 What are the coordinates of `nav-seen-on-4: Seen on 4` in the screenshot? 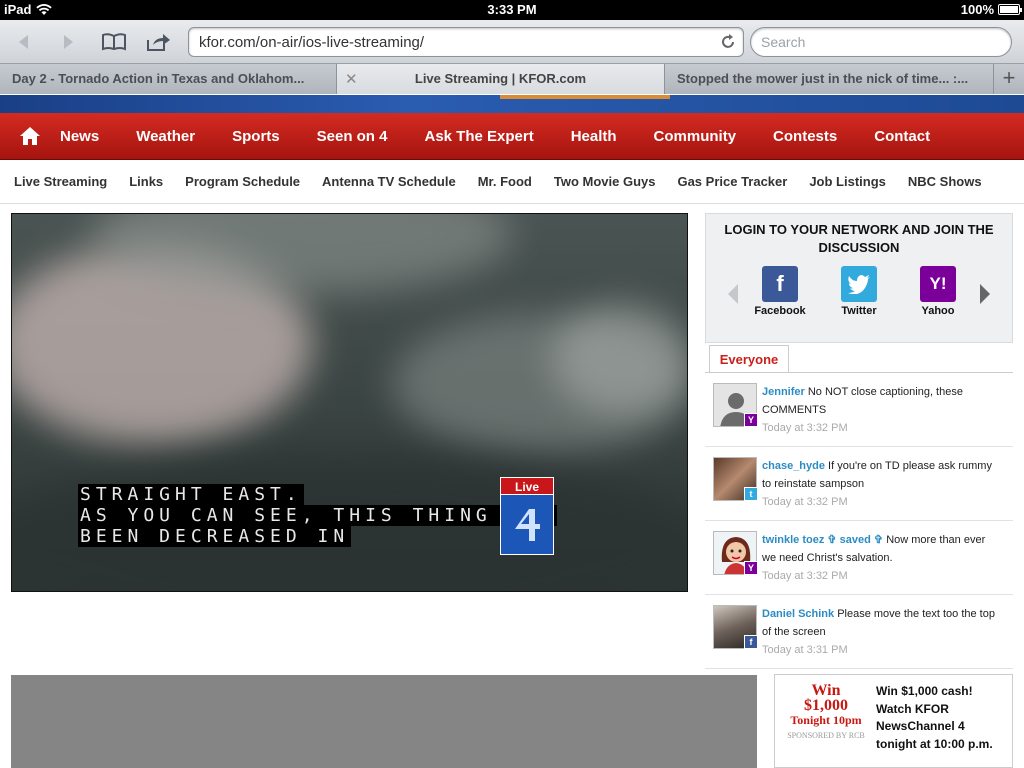 It's located at (352, 136).